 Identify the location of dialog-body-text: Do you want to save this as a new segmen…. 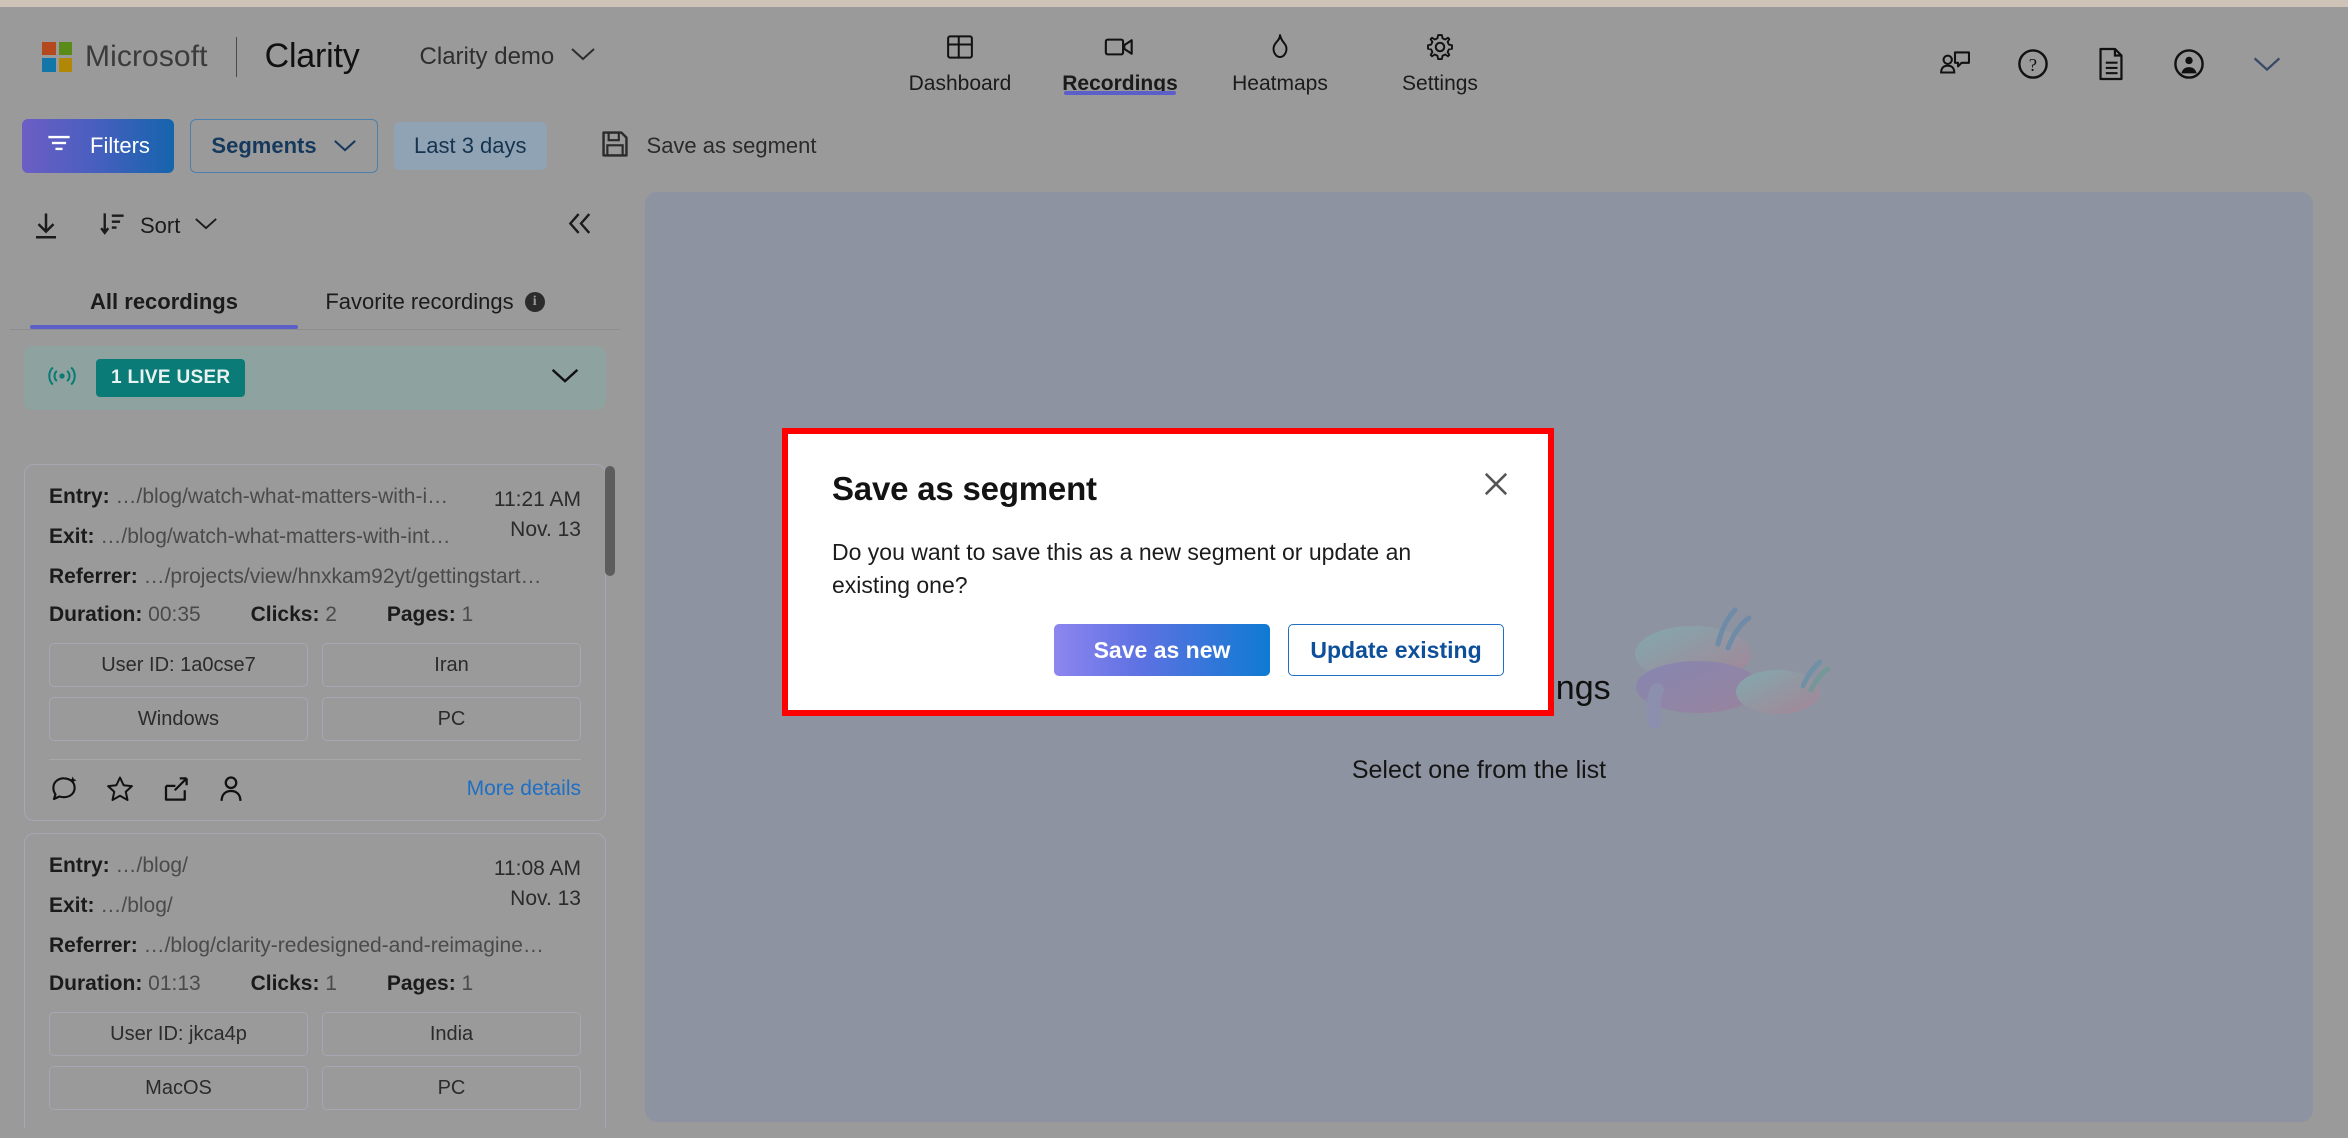
(1122, 569).